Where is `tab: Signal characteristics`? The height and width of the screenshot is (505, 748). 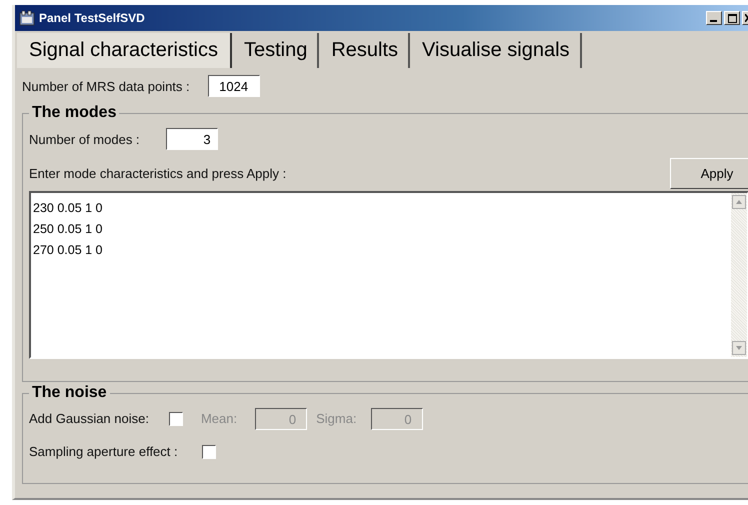 tab: Signal characteristics is located at coordinates (124, 50).